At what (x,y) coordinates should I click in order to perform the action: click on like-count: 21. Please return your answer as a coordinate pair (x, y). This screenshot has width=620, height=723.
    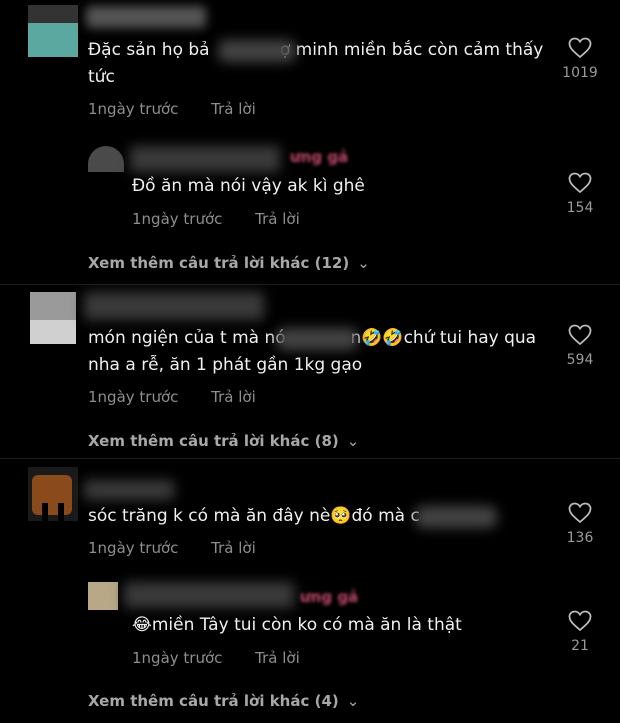
    Looking at the image, I should click on (580, 646).